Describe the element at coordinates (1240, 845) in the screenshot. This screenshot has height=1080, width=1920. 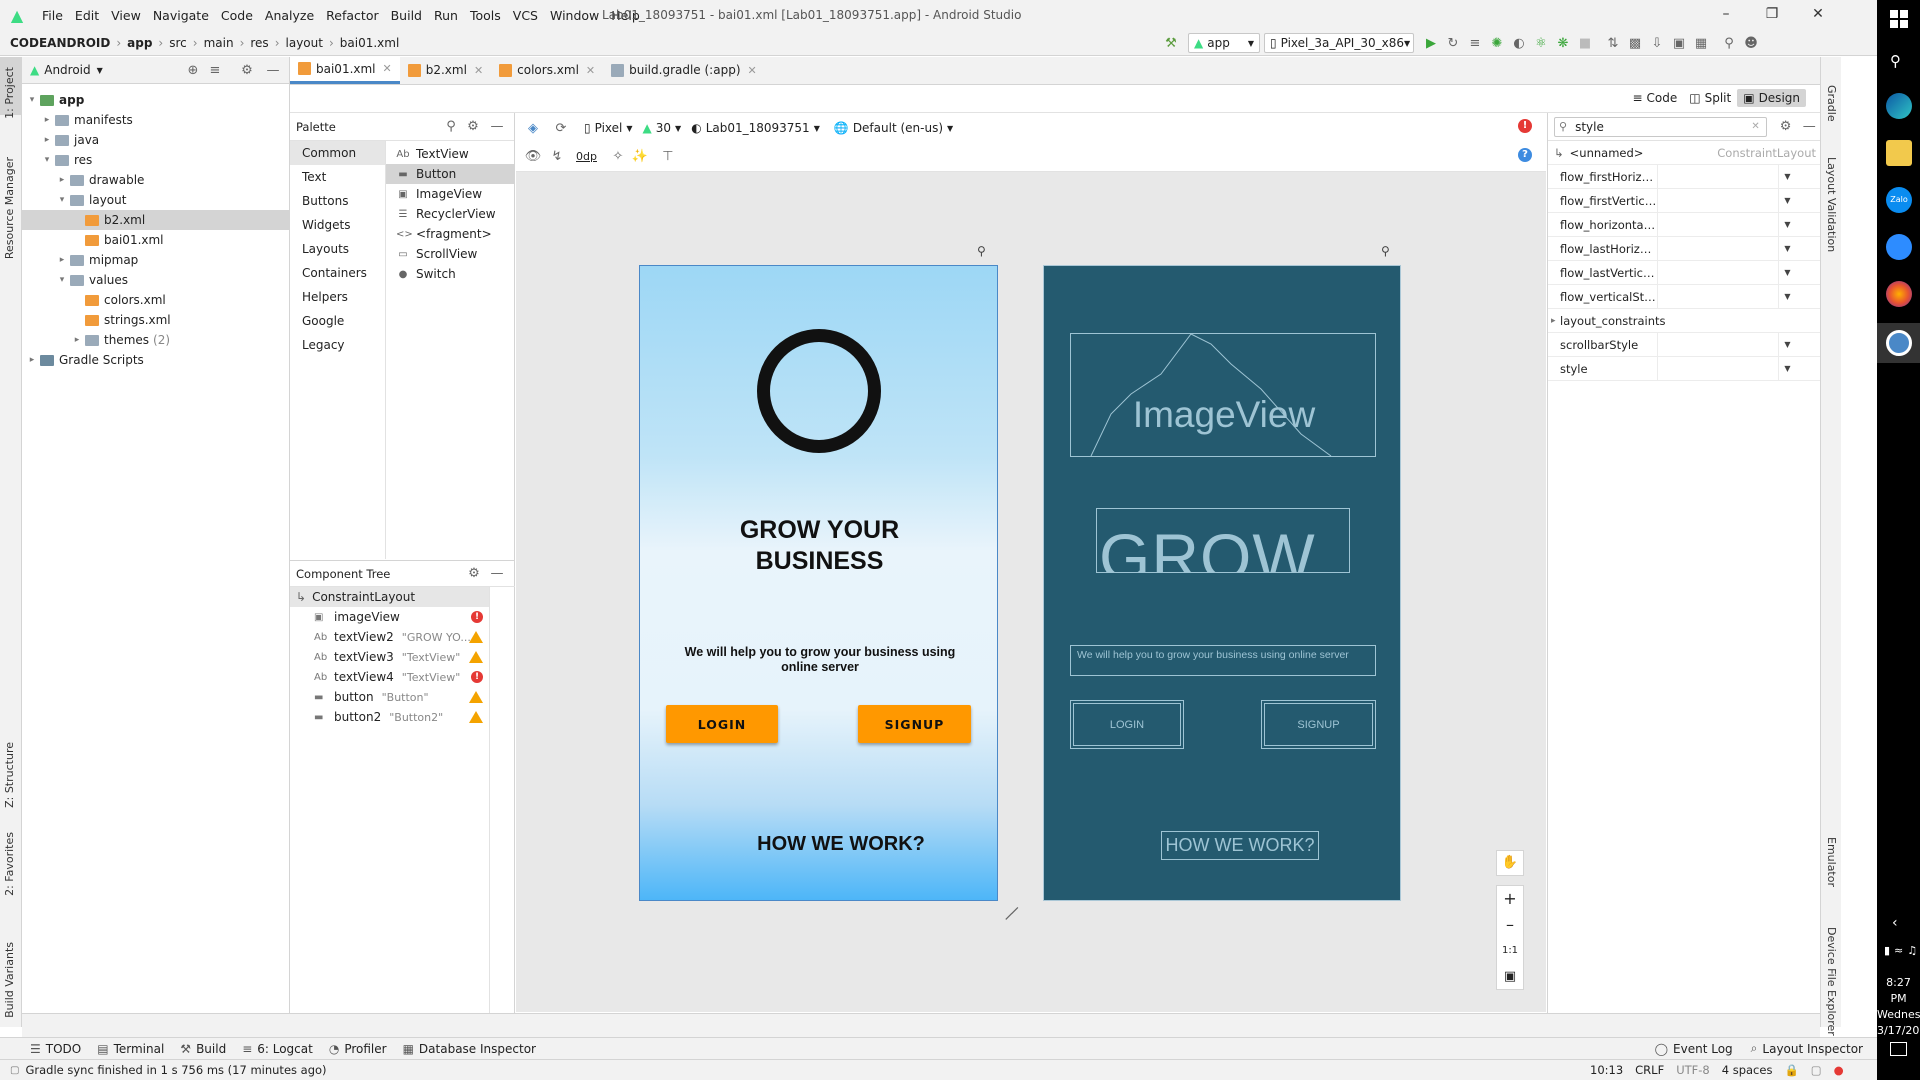
I see `blueprint-how: HOW WE WORK?` at that location.